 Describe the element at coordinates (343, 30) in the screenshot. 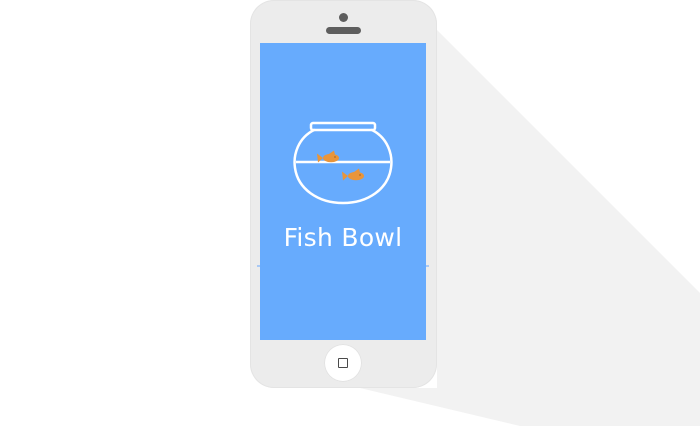

I see `speaker-slot-icon` at that location.